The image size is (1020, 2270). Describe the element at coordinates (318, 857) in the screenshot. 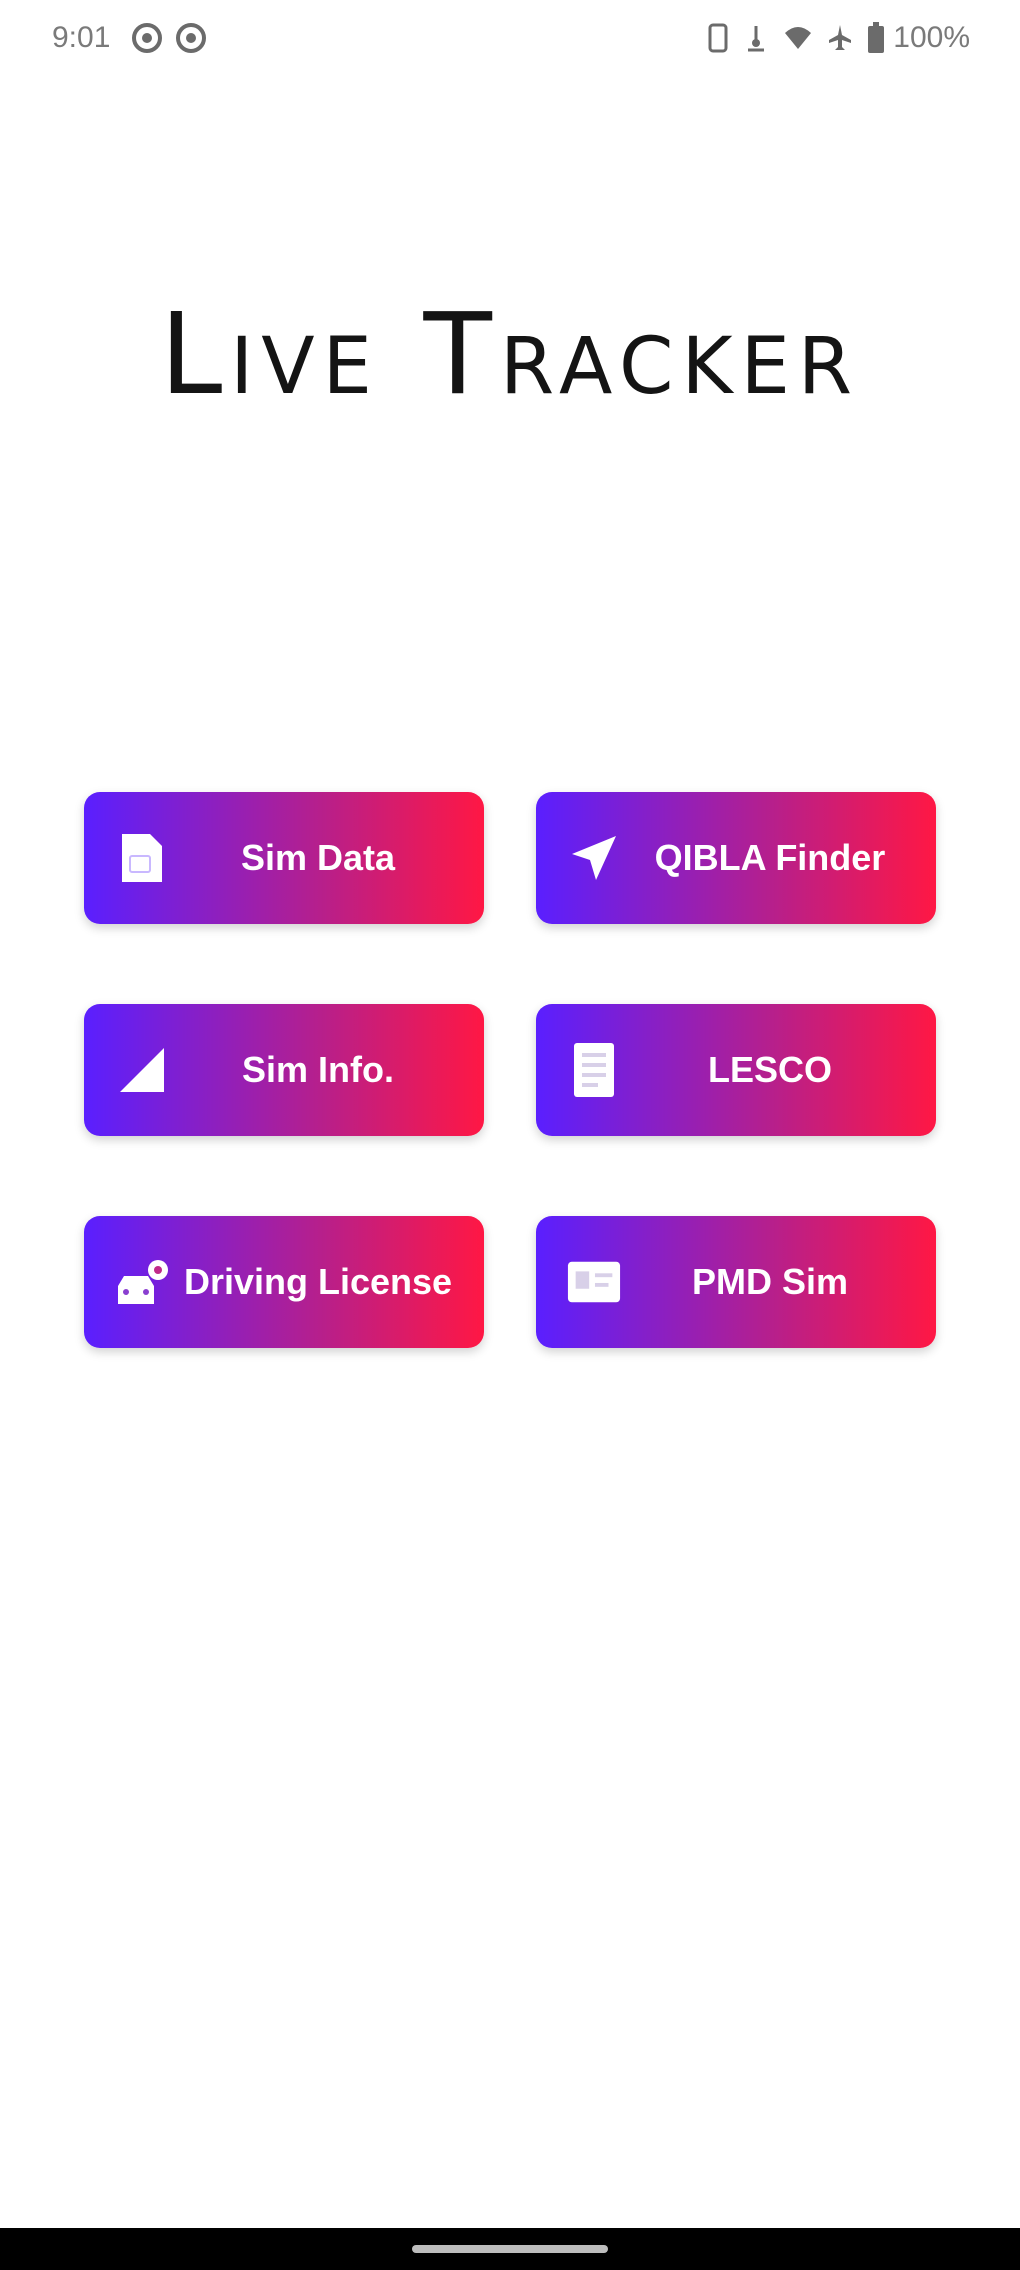

I see `sim-data-label: Sim Data` at that location.